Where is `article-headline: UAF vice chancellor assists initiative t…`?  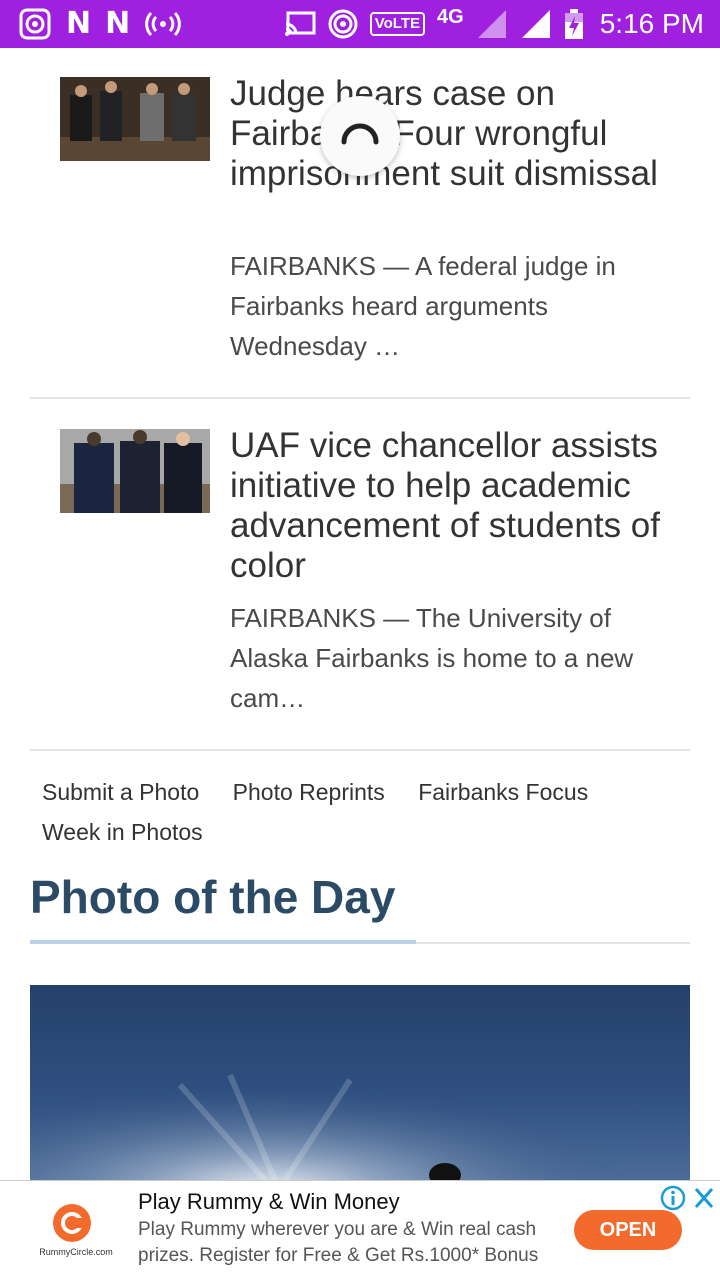 article-headline: UAF vice chancellor assists initiative t… is located at coordinates (450, 506).